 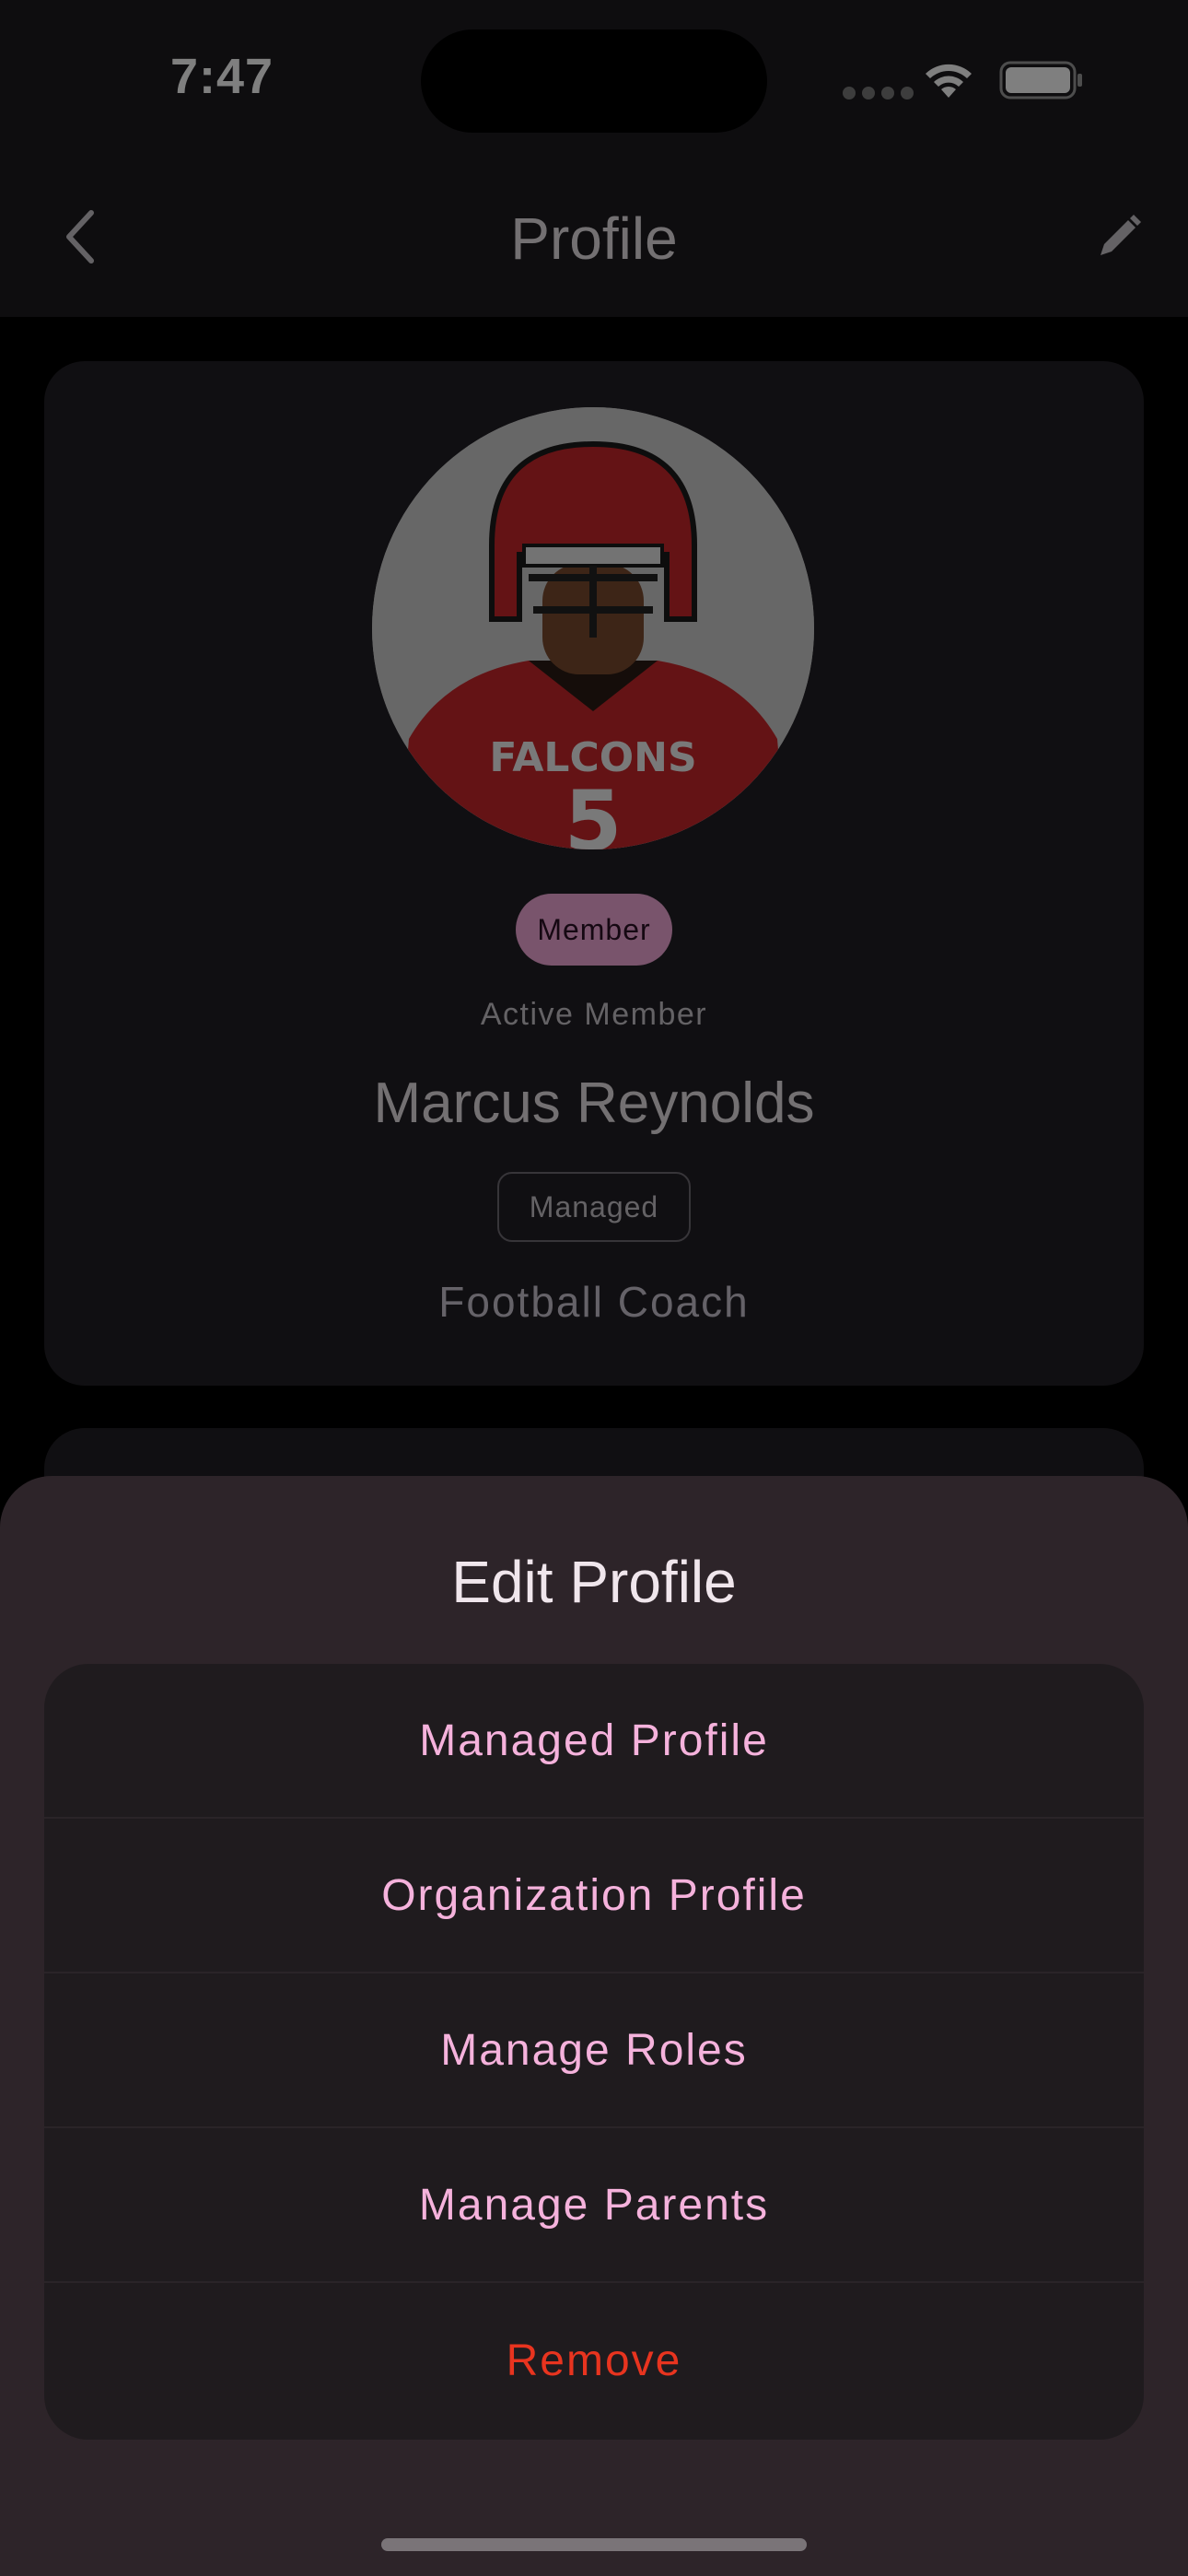 I want to click on manage-roles-action: Manage Roles, so click(x=594, y=2050).